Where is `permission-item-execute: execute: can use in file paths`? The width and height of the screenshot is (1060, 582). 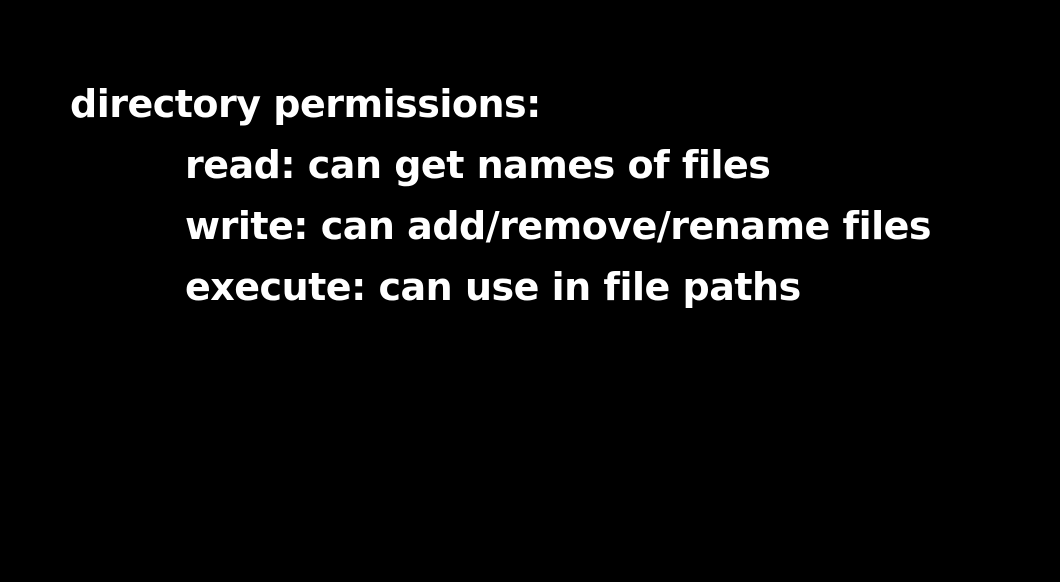
permission-item-execute: execute: can use in file paths is located at coordinates (493, 287).